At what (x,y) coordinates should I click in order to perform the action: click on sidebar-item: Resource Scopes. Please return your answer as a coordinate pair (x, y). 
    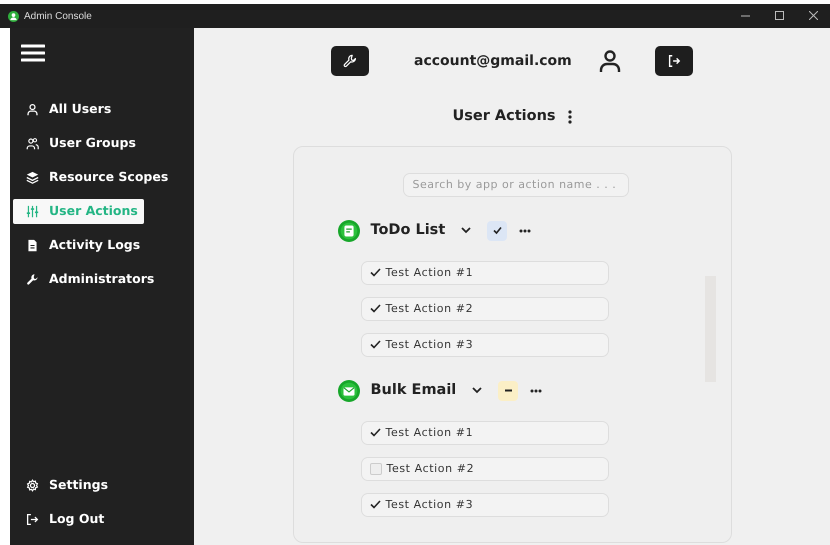
    Looking at the image, I should click on (93, 177).